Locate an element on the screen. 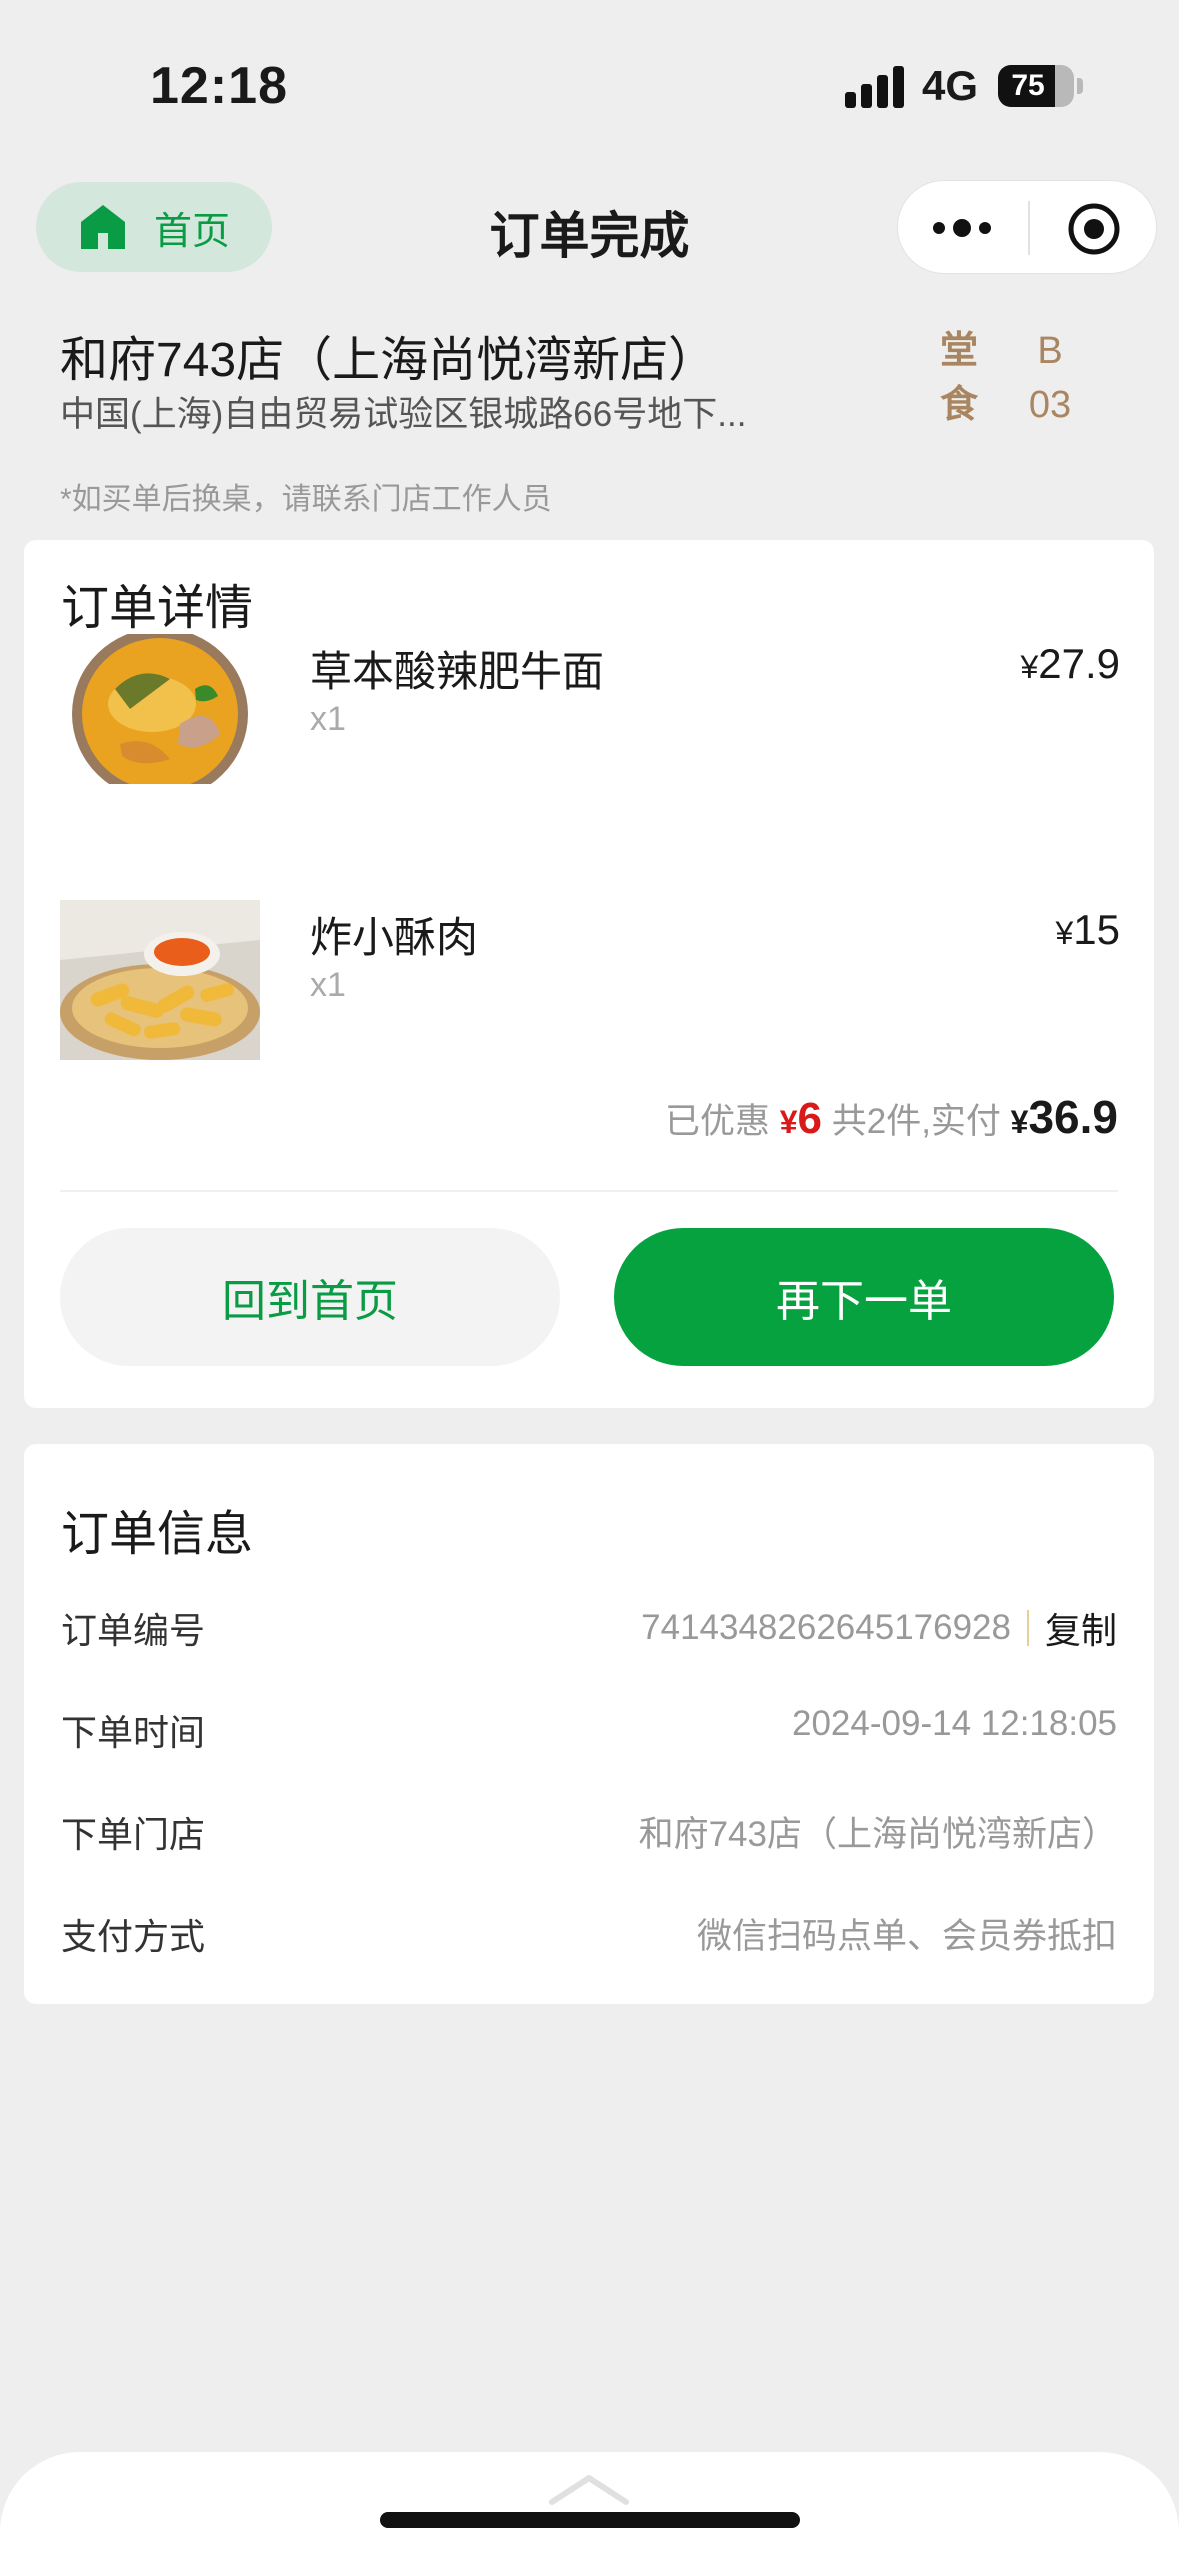 This screenshot has height=2556, width=1179. info-label: 支付方式 is located at coordinates (133, 1936).